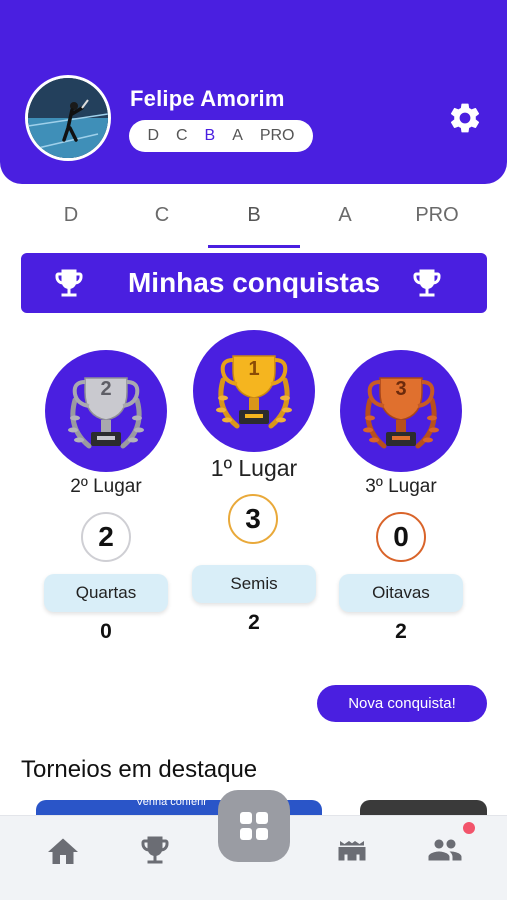 This screenshot has width=507, height=900. Describe the element at coordinates (139, 769) in the screenshot. I see `torneios-destaque-title: Torneios em destaque` at that location.